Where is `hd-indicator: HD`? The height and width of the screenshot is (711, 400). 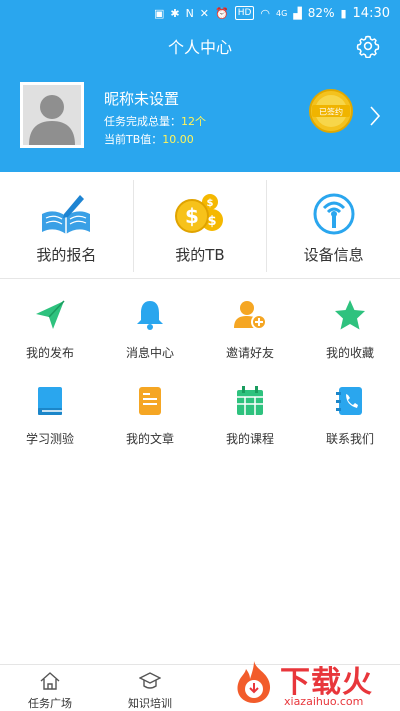
hd-indicator: HD is located at coordinates (244, 13).